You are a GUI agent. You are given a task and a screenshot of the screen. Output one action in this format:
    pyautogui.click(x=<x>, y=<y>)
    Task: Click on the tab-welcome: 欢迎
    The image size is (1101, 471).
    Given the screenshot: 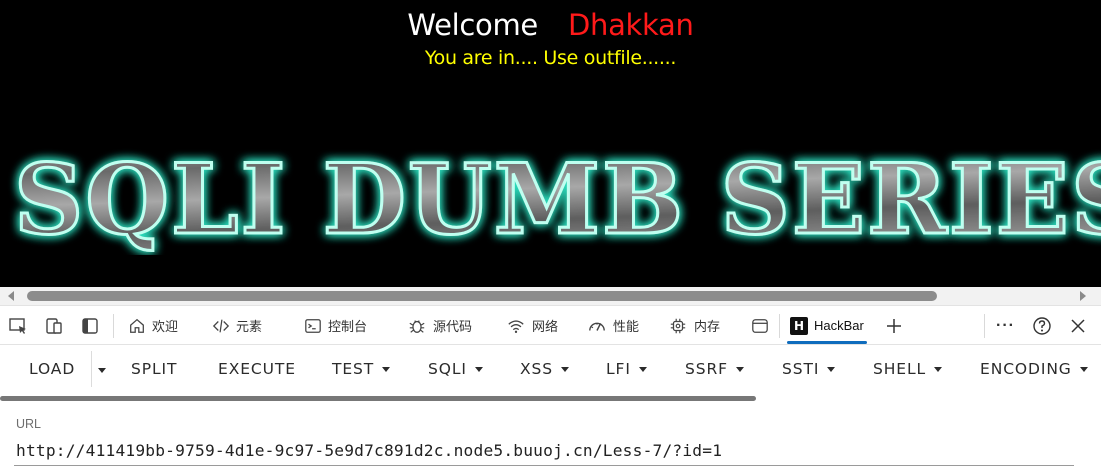 What is the action you would take?
    pyautogui.click(x=153, y=325)
    